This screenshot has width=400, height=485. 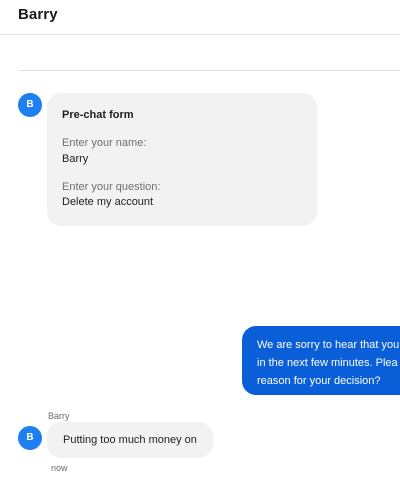 What do you see at coordinates (59, 468) in the screenshot?
I see `message-timestamp: now` at bounding box center [59, 468].